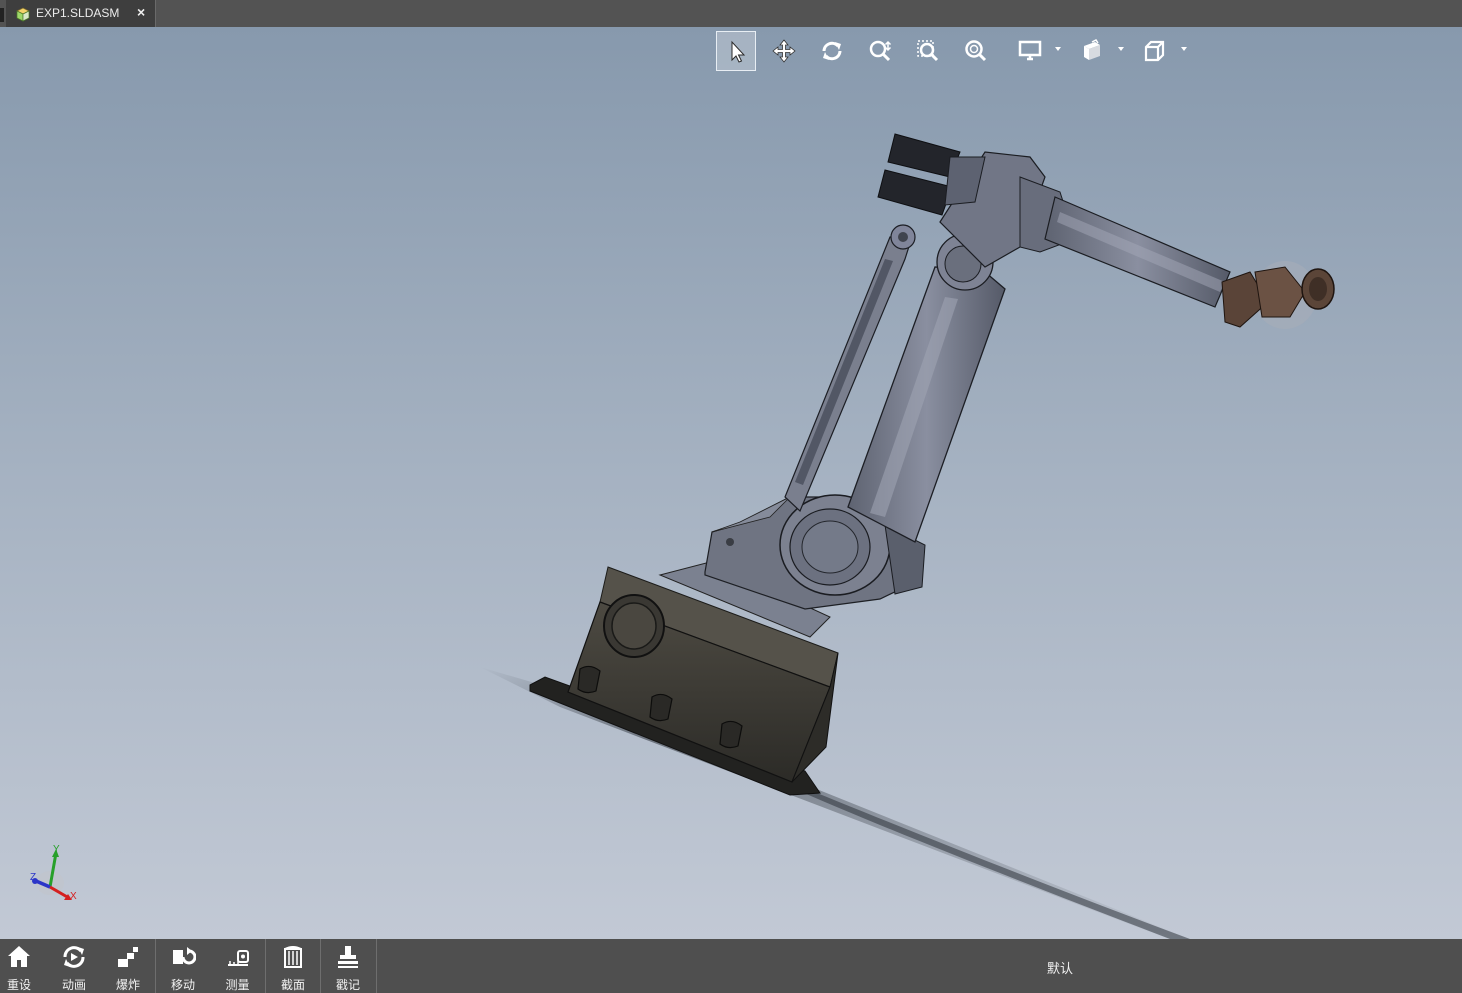  I want to click on select-button, so click(736, 51).